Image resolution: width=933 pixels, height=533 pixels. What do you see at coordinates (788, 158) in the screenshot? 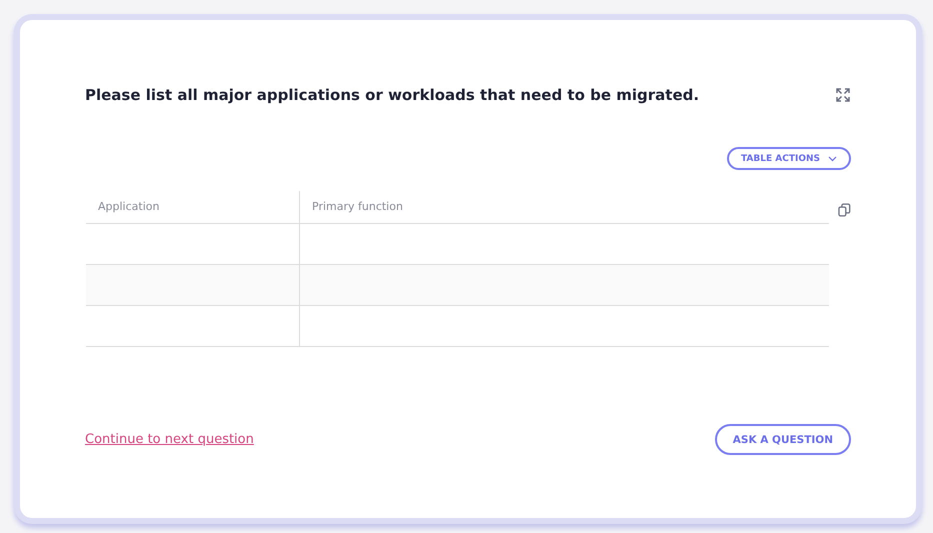
I see `table-actions-button: TABLE ACTIONS` at bounding box center [788, 158].